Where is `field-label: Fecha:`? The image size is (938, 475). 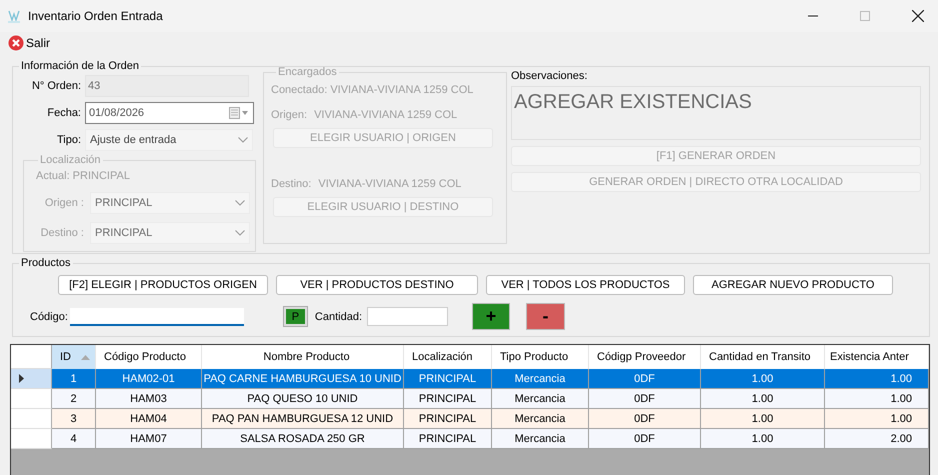
field-label: Fecha: is located at coordinates (64, 112).